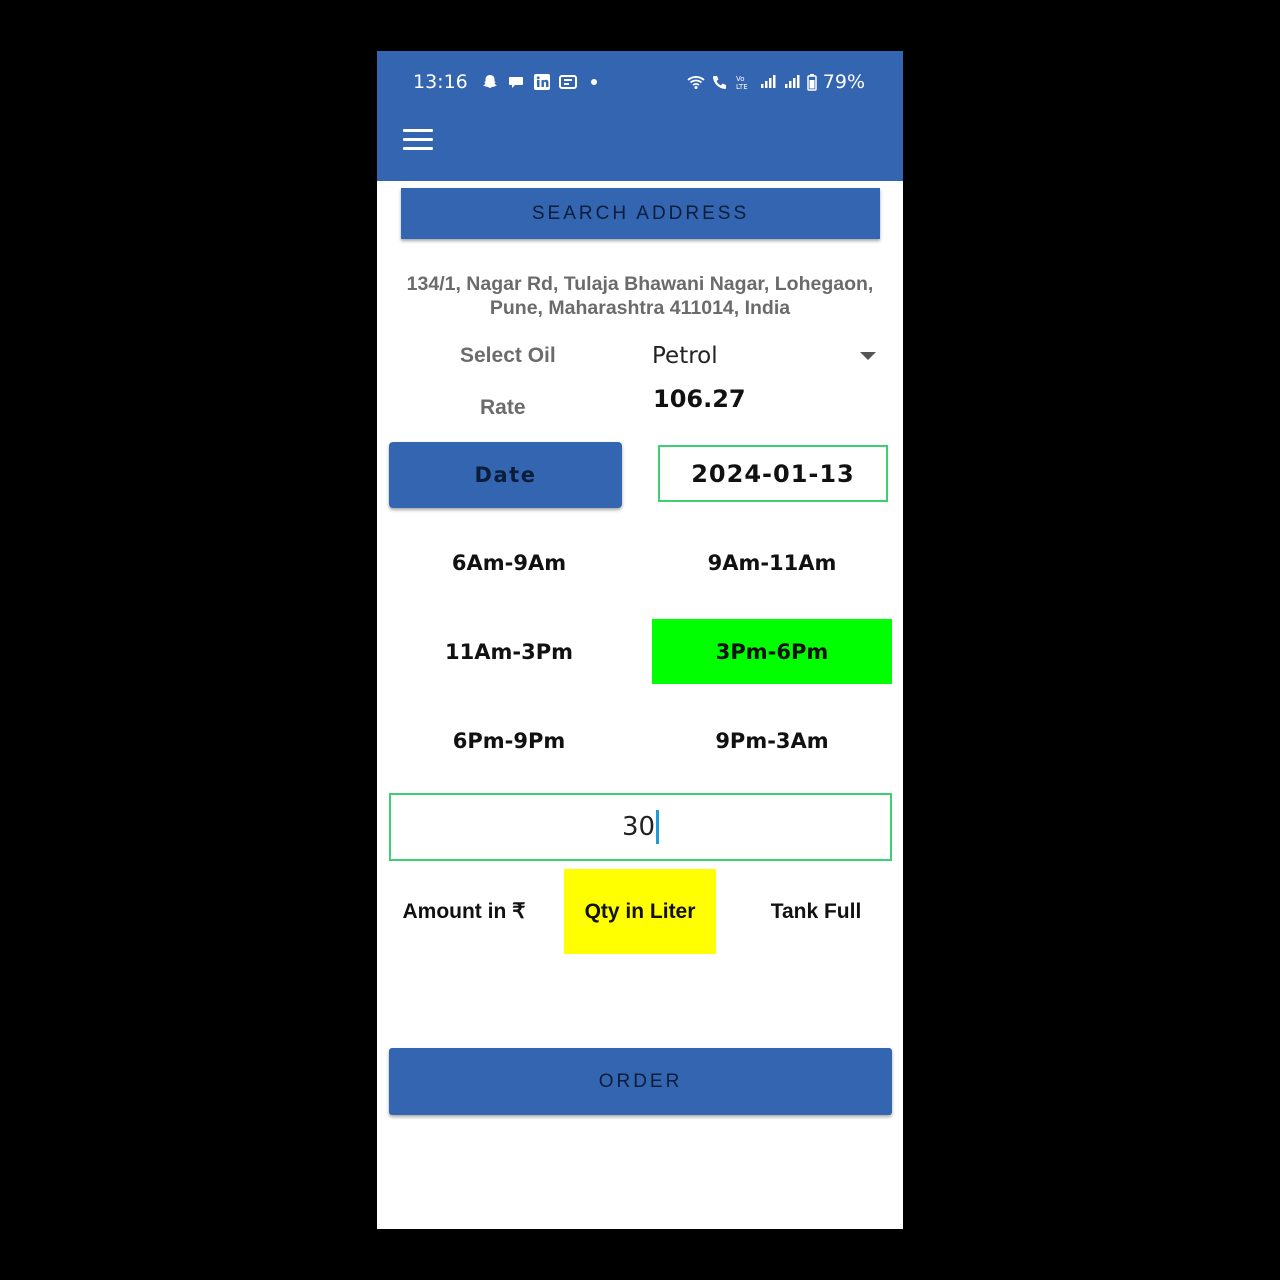  I want to click on wifi-call-icon, so click(720, 82).